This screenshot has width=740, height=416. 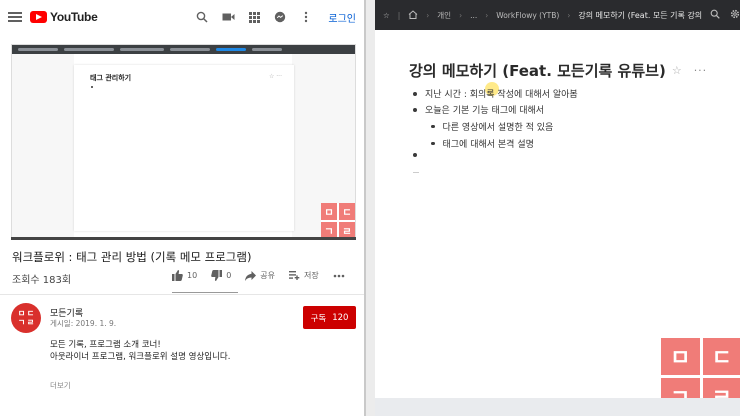 What do you see at coordinates (132, 257) in the screenshot?
I see `video-title: 워크플로위 : 태그 관리 방법 (기록 메모 프로그램)` at bounding box center [132, 257].